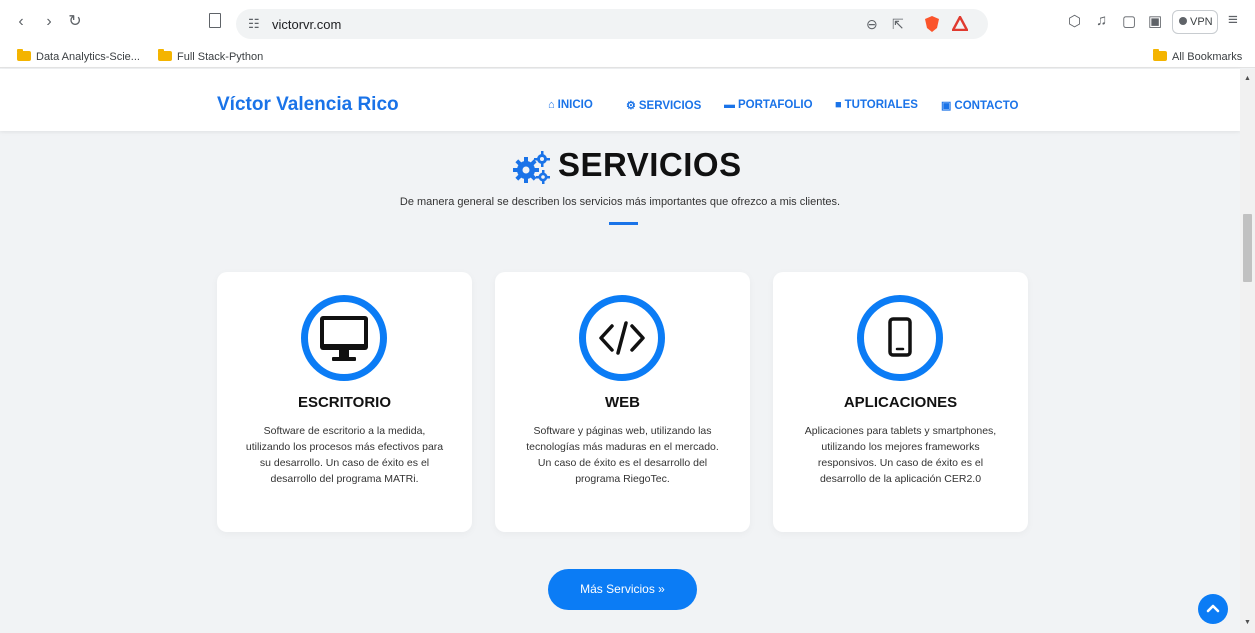  I want to click on desktop-icon, so click(344, 338).